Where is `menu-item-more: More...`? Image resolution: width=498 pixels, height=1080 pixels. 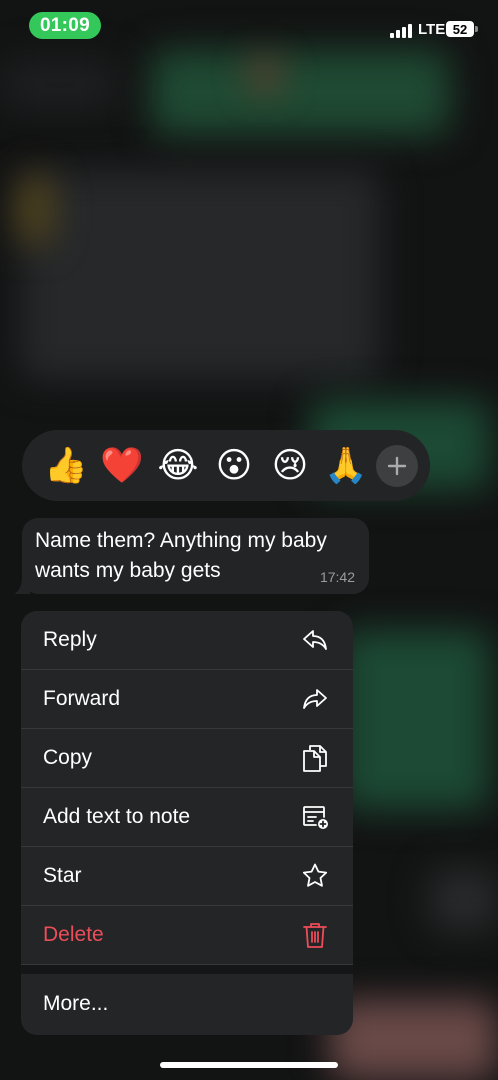 menu-item-more: More... is located at coordinates (187, 1004).